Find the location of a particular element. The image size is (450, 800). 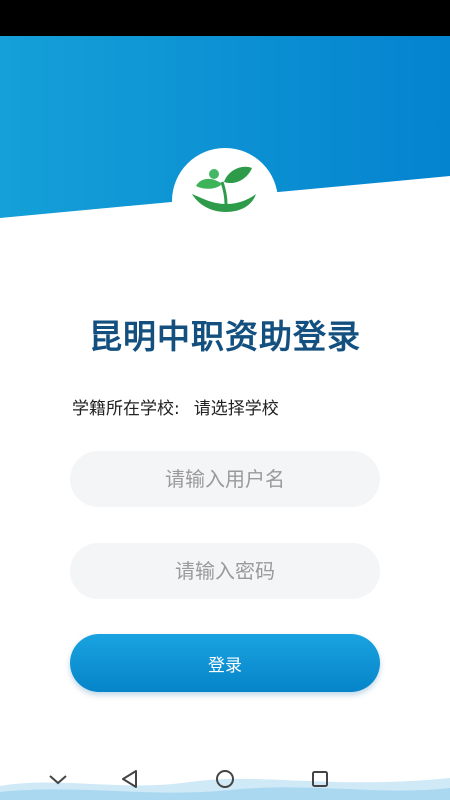

back-triangle-icon is located at coordinates (130, 779).